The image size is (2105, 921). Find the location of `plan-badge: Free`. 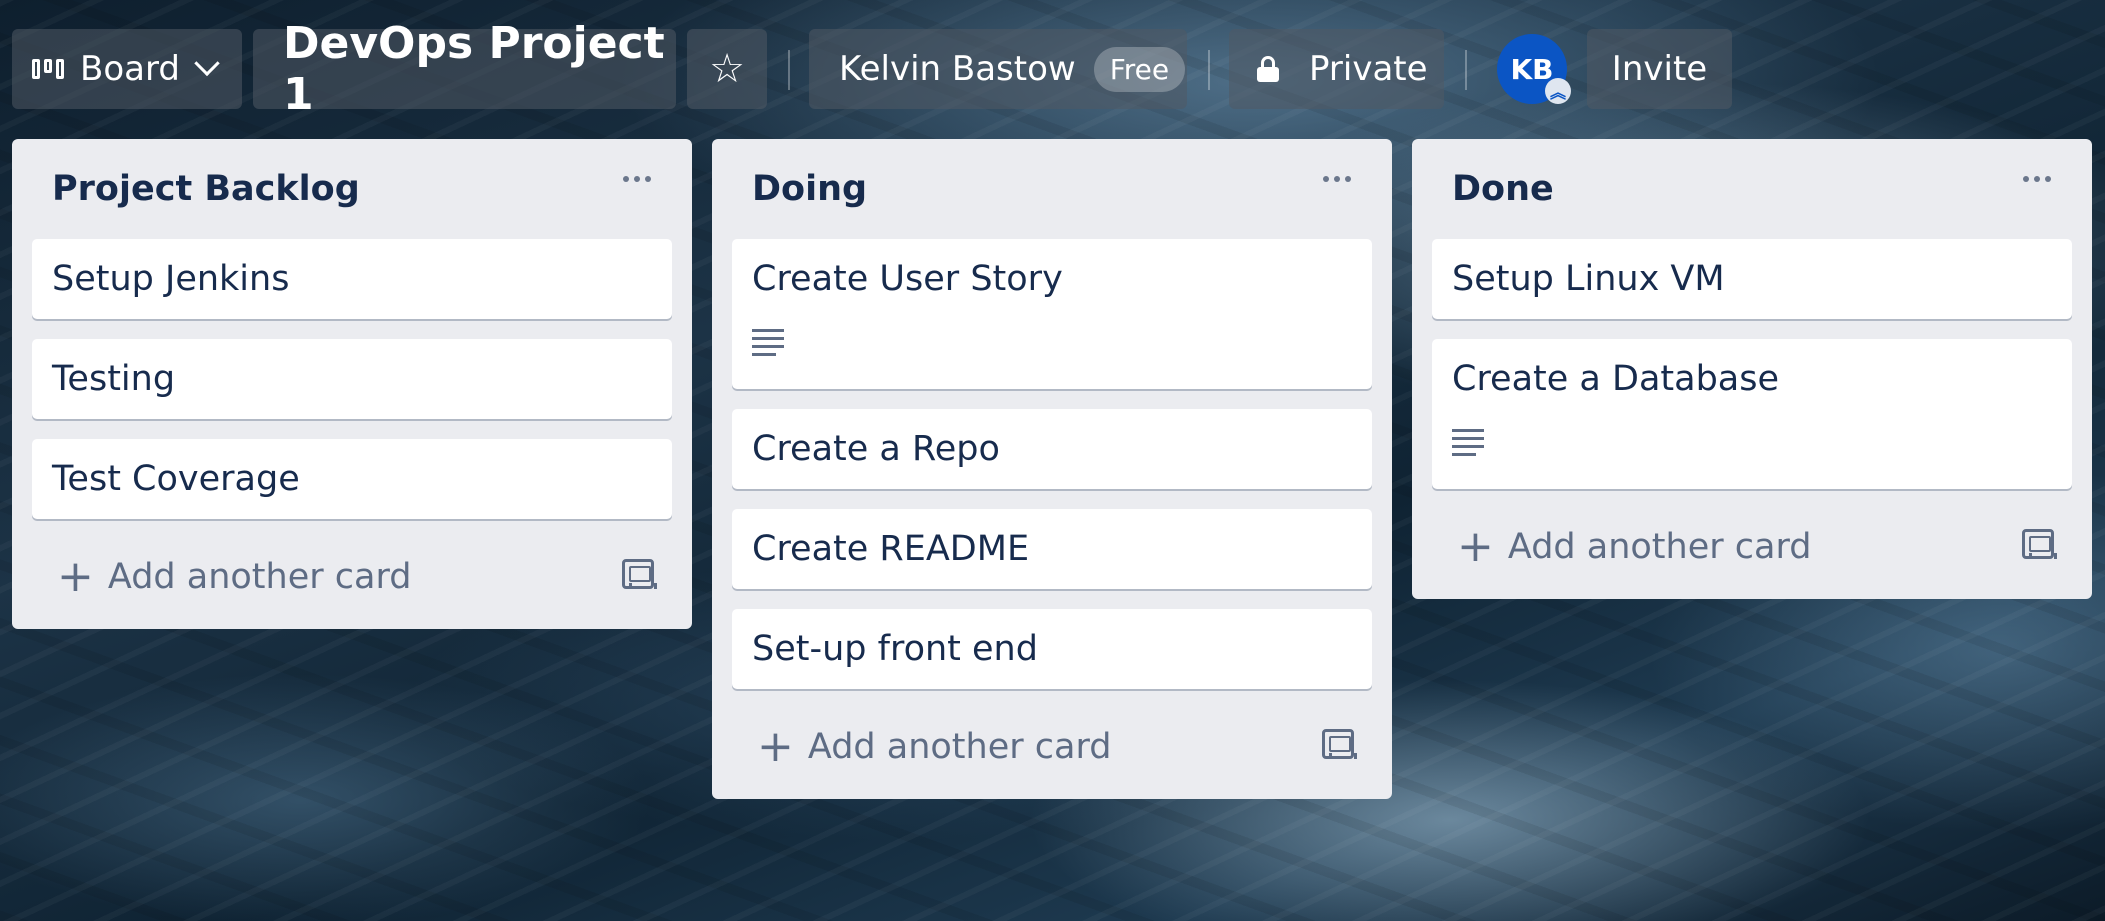

plan-badge: Free is located at coordinates (1139, 69).